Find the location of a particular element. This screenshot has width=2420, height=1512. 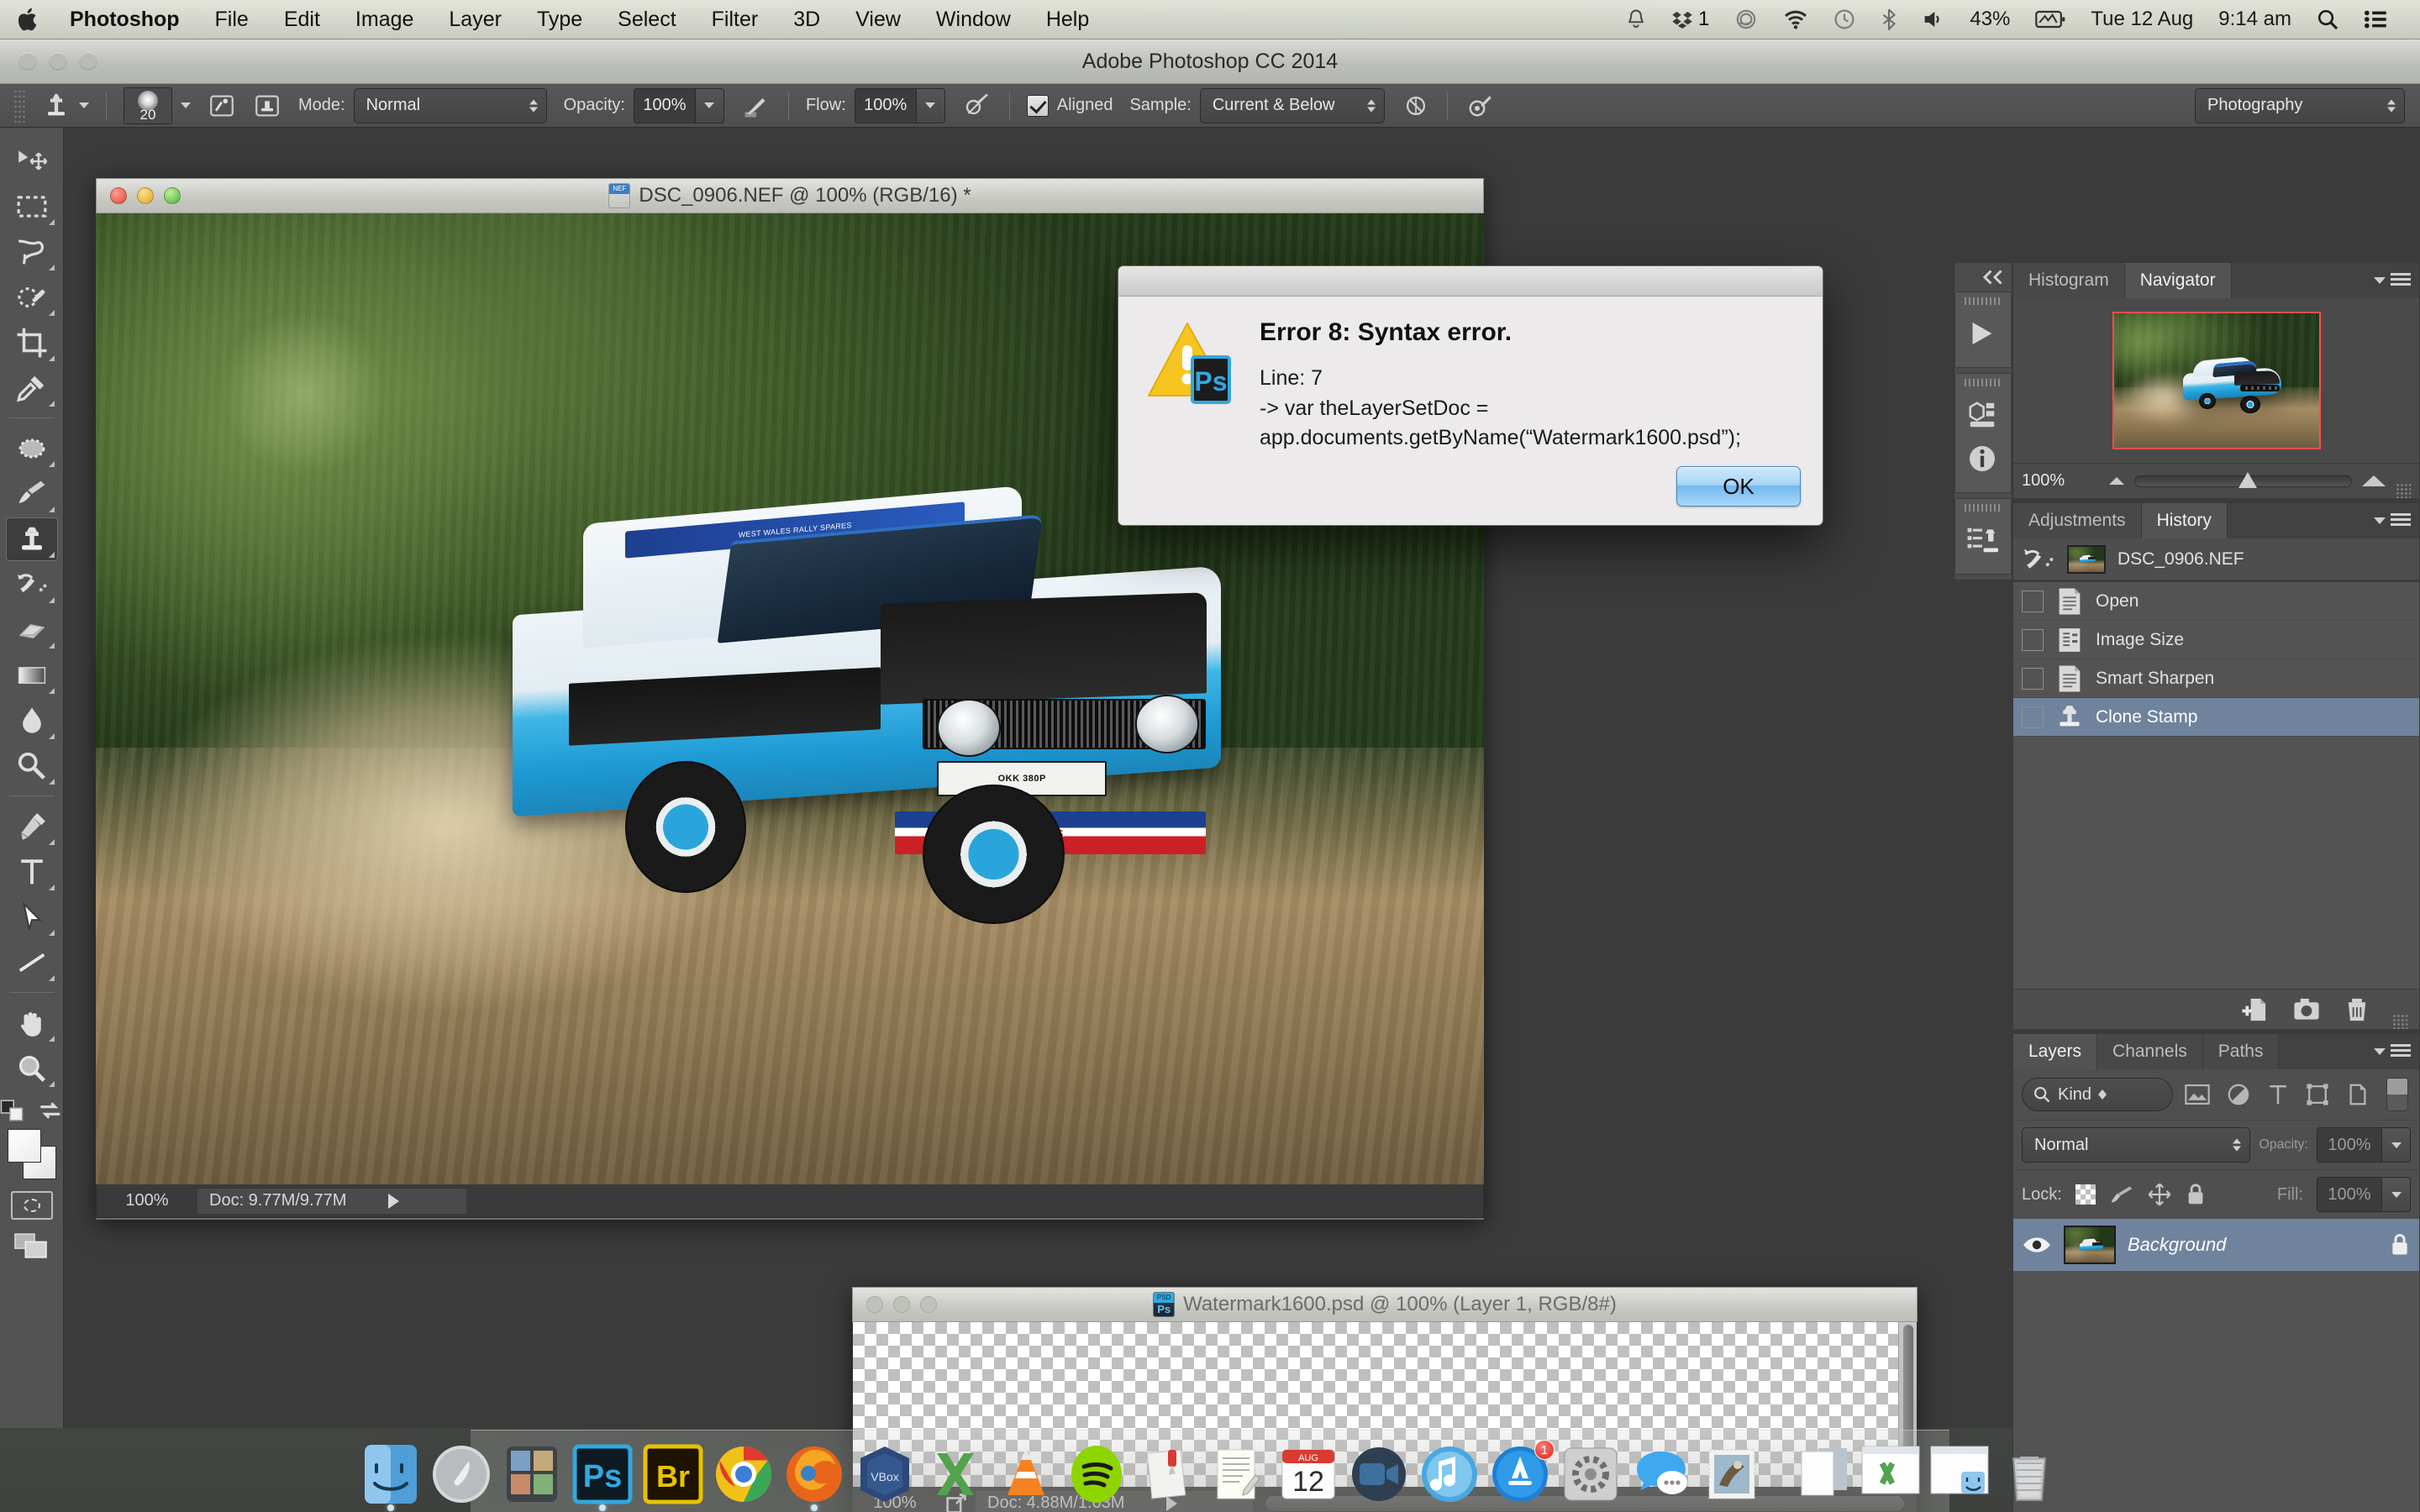

swap-colors-icon is located at coordinates (50, 1110).